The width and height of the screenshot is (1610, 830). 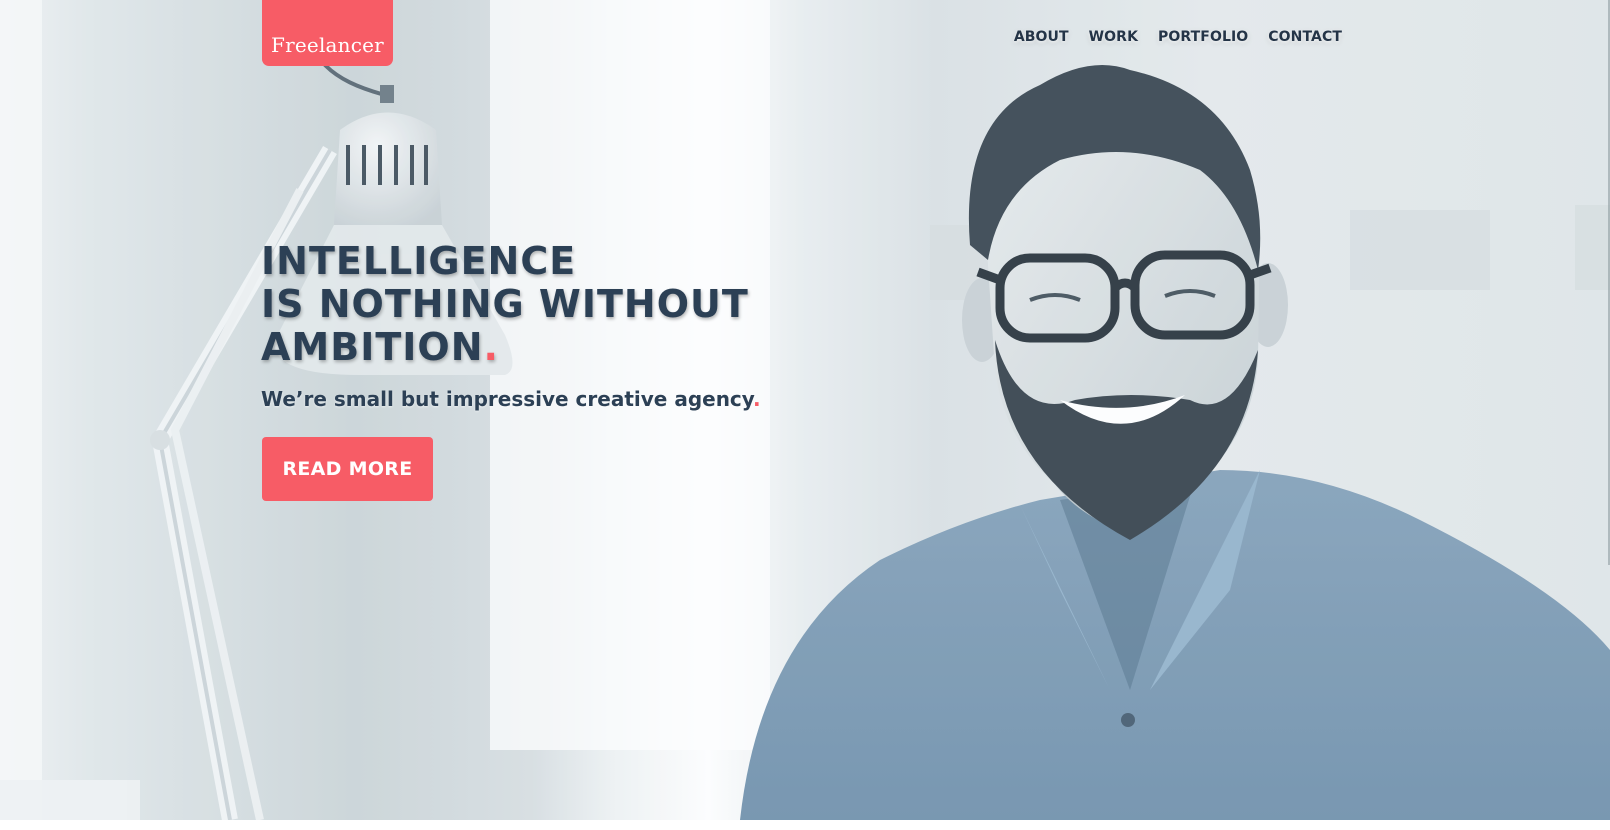 What do you see at coordinates (1305, 37) in the screenshot?
I see `nav-link-contact: CONTACT` at bounding box center [1305, 37].